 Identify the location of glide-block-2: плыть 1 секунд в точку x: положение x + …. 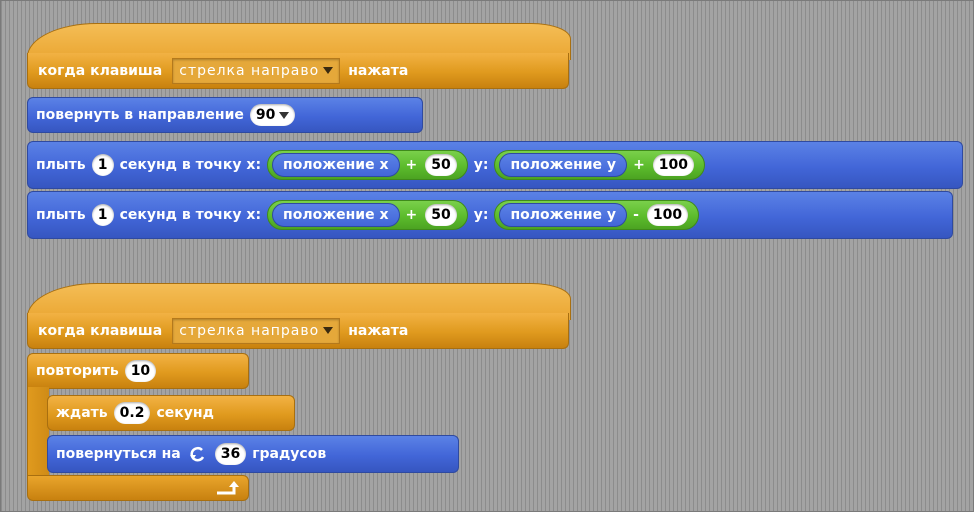
(490, 215).